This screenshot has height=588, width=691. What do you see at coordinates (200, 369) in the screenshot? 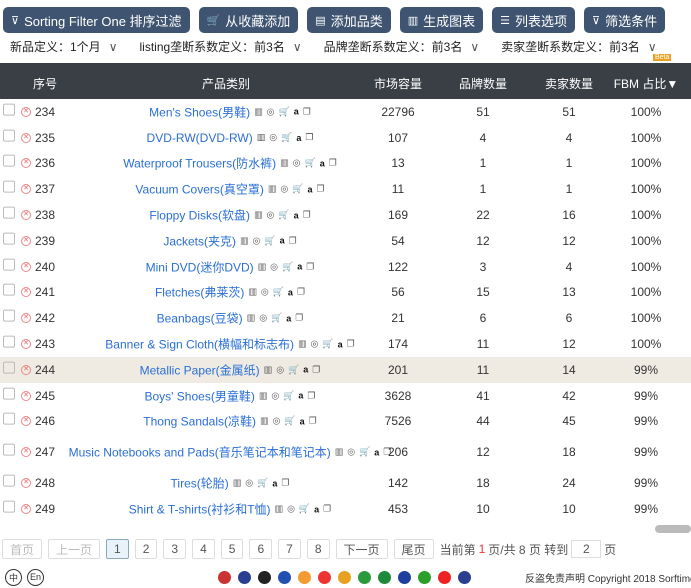
I see `category-link: Metallic Paper(金属纸)` at bounding box center [200, 369].